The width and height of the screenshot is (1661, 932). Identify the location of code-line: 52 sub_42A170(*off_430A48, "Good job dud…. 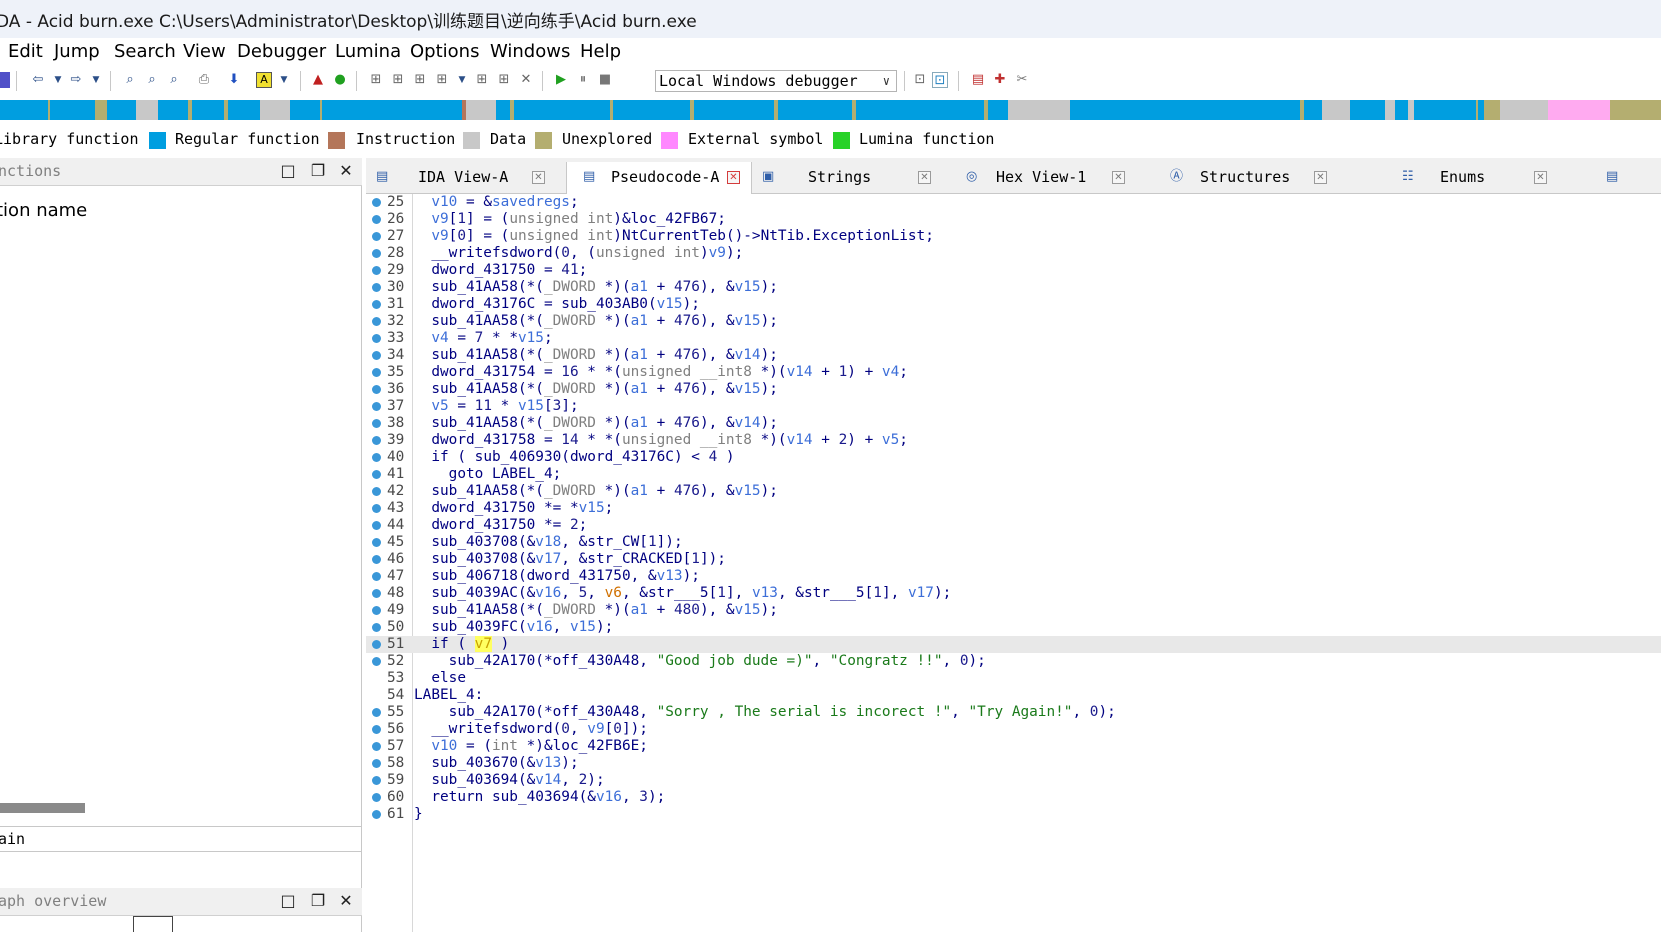
(1013, 661).